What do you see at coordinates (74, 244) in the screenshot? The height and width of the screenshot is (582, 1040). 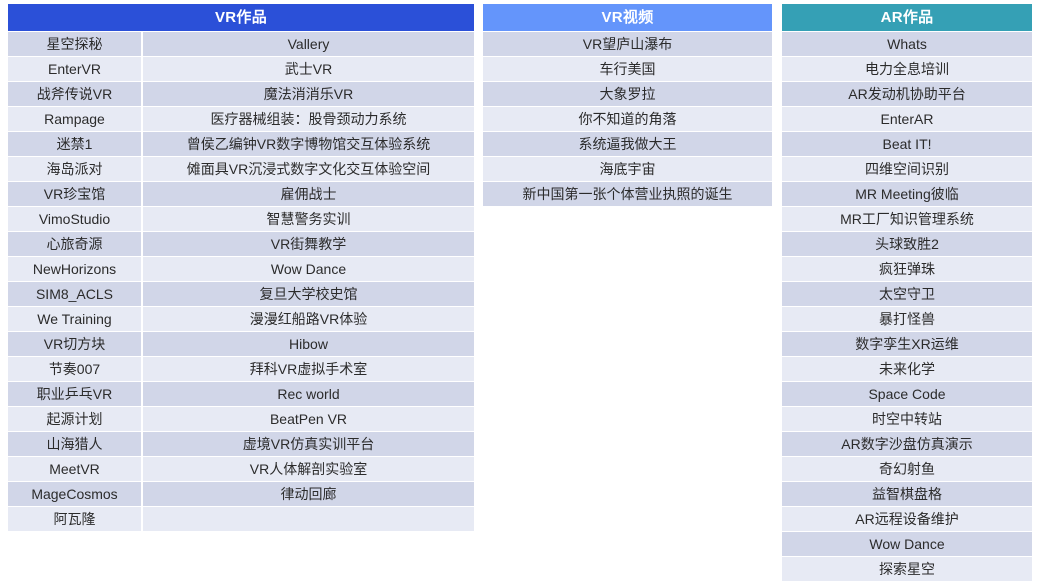 I see `cell-name: 心旅奇源` at bounding box center [74, 244].